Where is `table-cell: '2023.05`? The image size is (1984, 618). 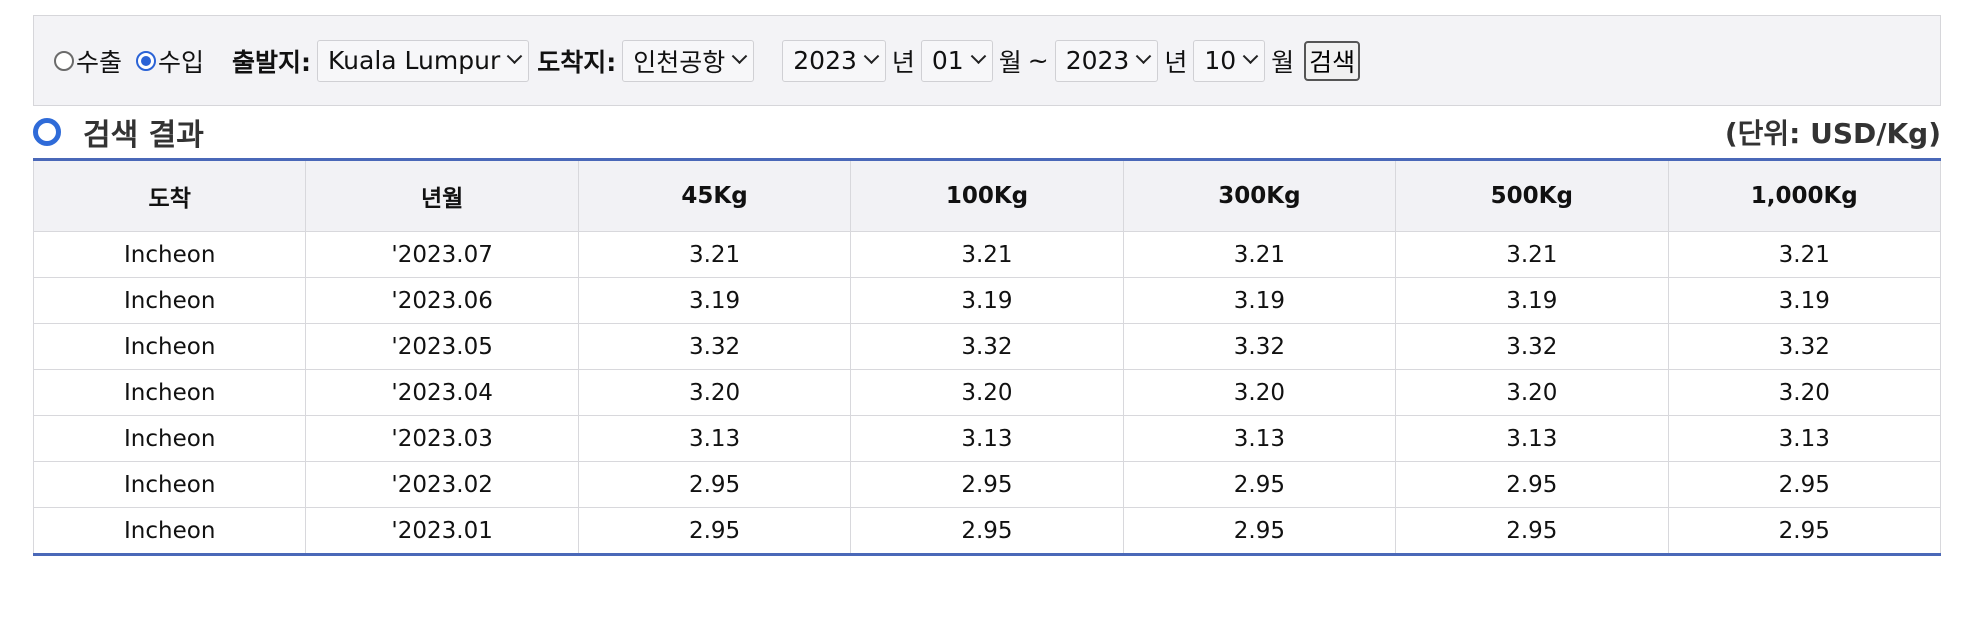
table-cell: '2023.05 is located at coordinates (442, 346).